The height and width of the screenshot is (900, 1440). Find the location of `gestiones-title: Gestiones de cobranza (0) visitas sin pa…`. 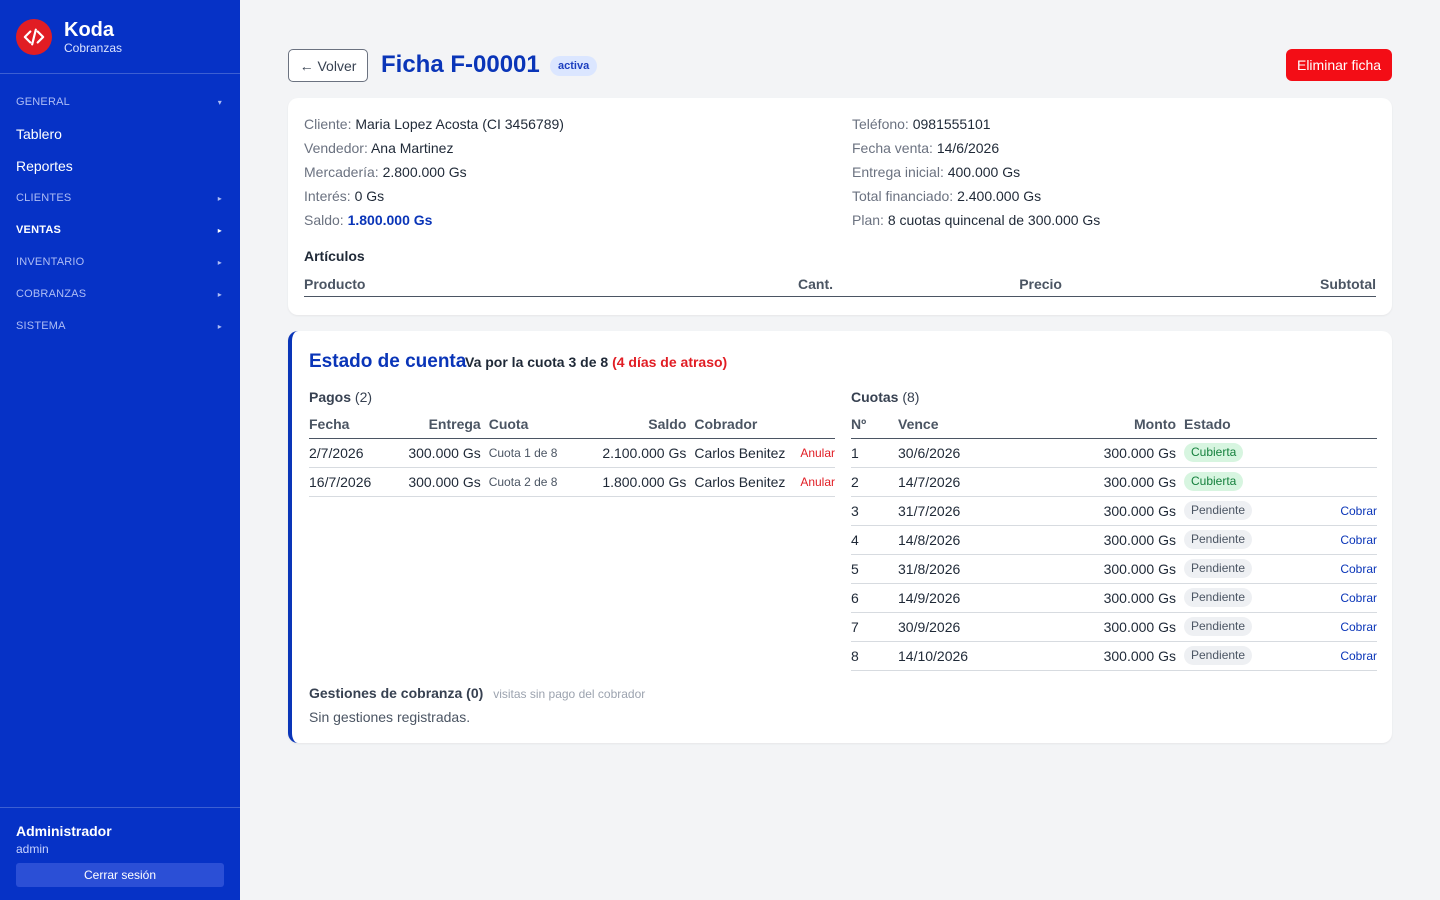

gestiones-title: Gestiones de cobranza (0) visitas sin pa… is located at coordinates (477, 693).